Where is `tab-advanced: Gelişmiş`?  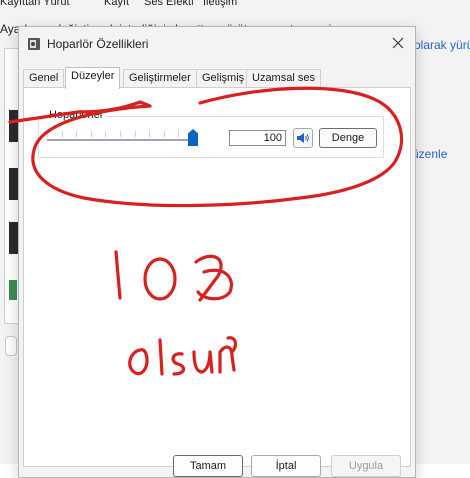
tab-advanced: Gelişmiş is located at coordinates (223, 78).